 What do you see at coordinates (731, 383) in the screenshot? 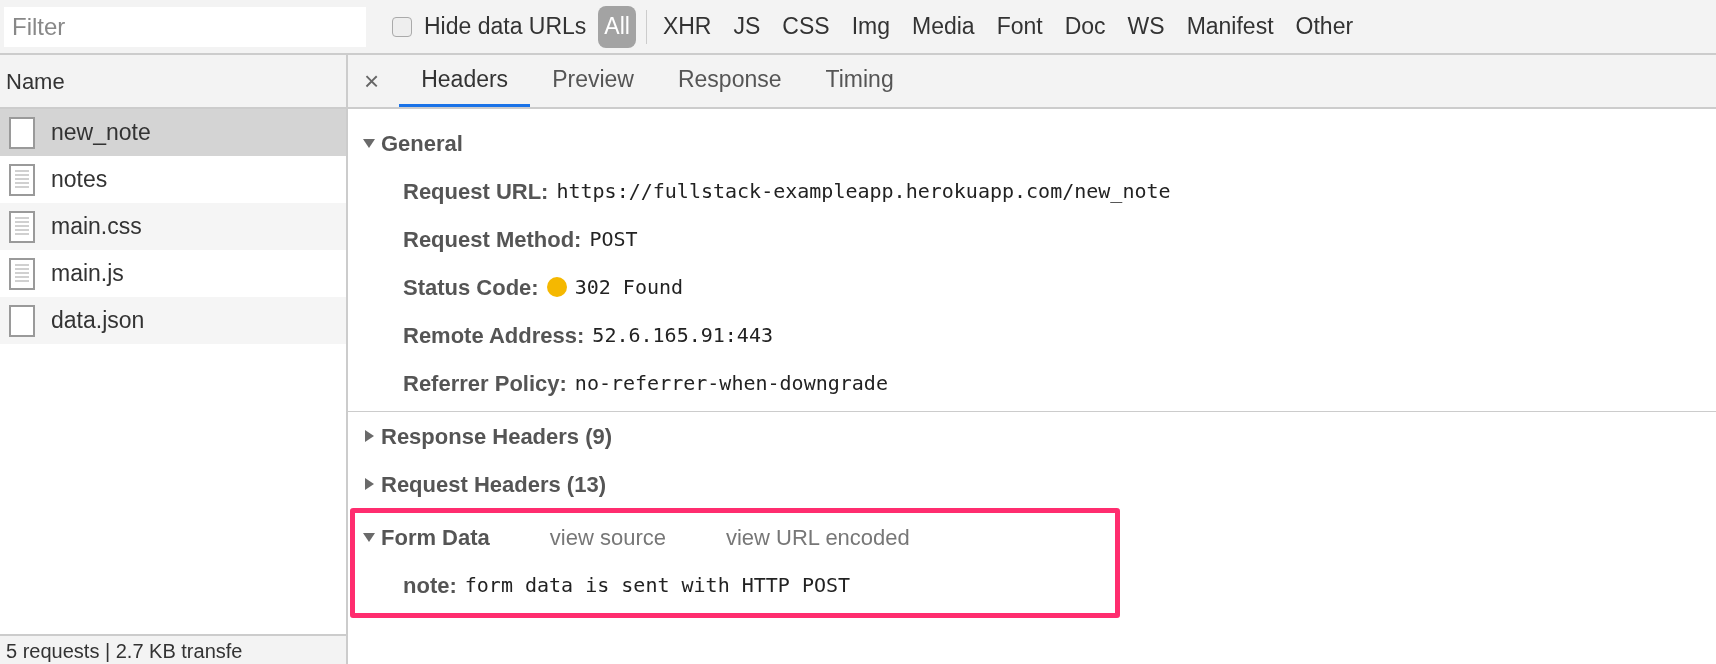
I see `header-value: no-referrer-when-downgrade` at bounding box center [731, 383].